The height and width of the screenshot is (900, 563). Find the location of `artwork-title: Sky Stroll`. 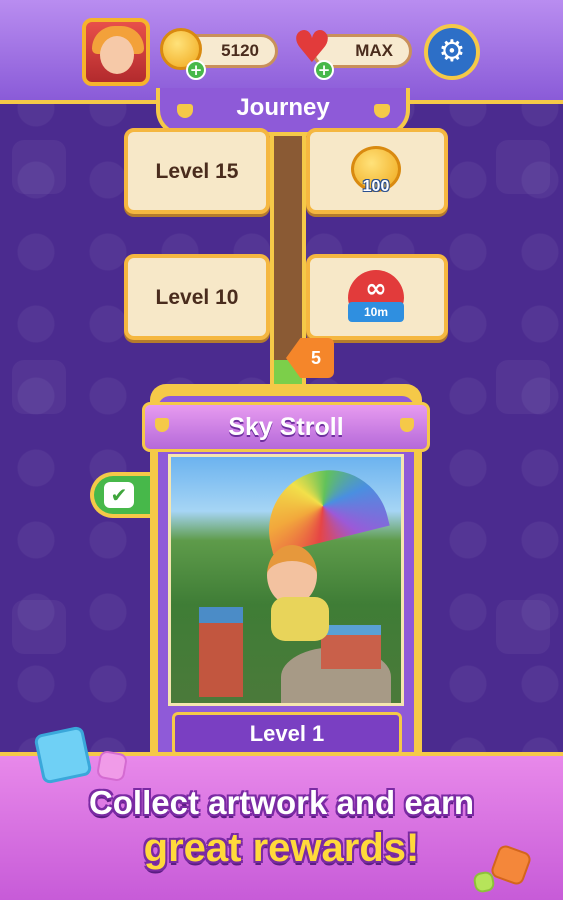

artwork-title: Sky Stroll is located at coordinates (286, 427).